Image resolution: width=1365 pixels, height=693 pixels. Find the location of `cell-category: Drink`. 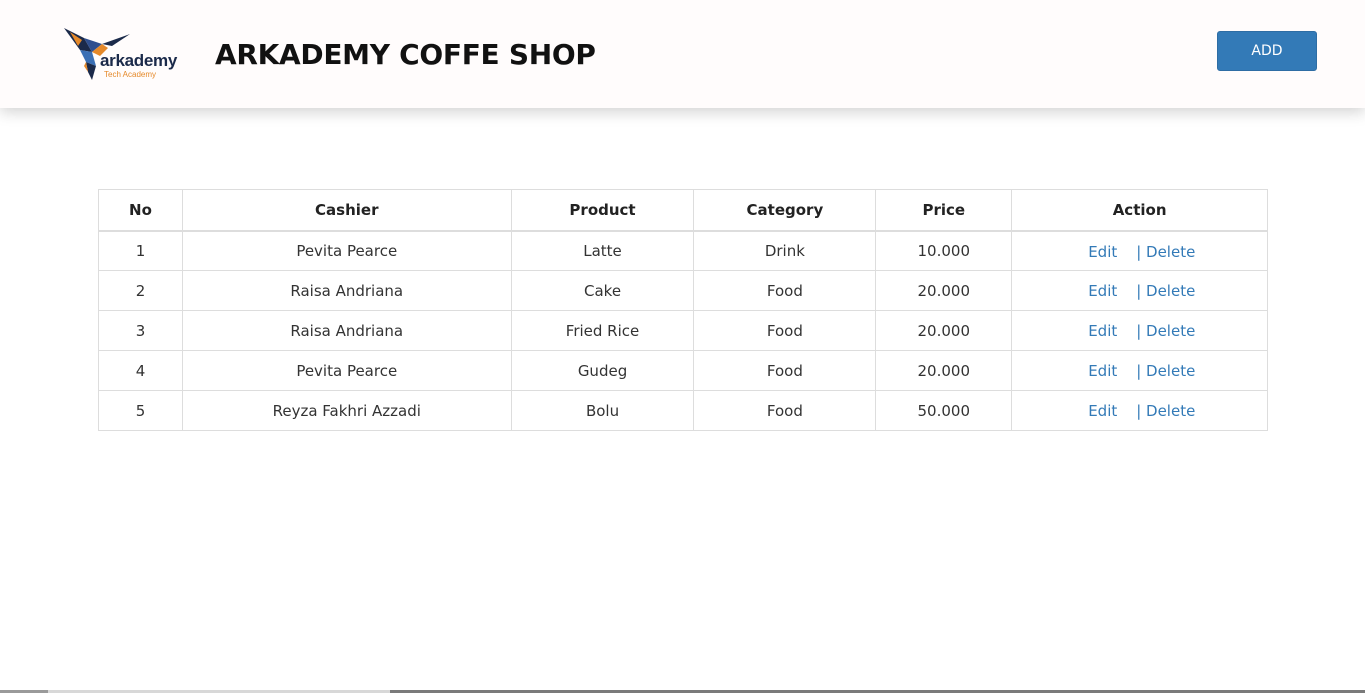

cell-category: Drink is located at coordinates (785, 250).